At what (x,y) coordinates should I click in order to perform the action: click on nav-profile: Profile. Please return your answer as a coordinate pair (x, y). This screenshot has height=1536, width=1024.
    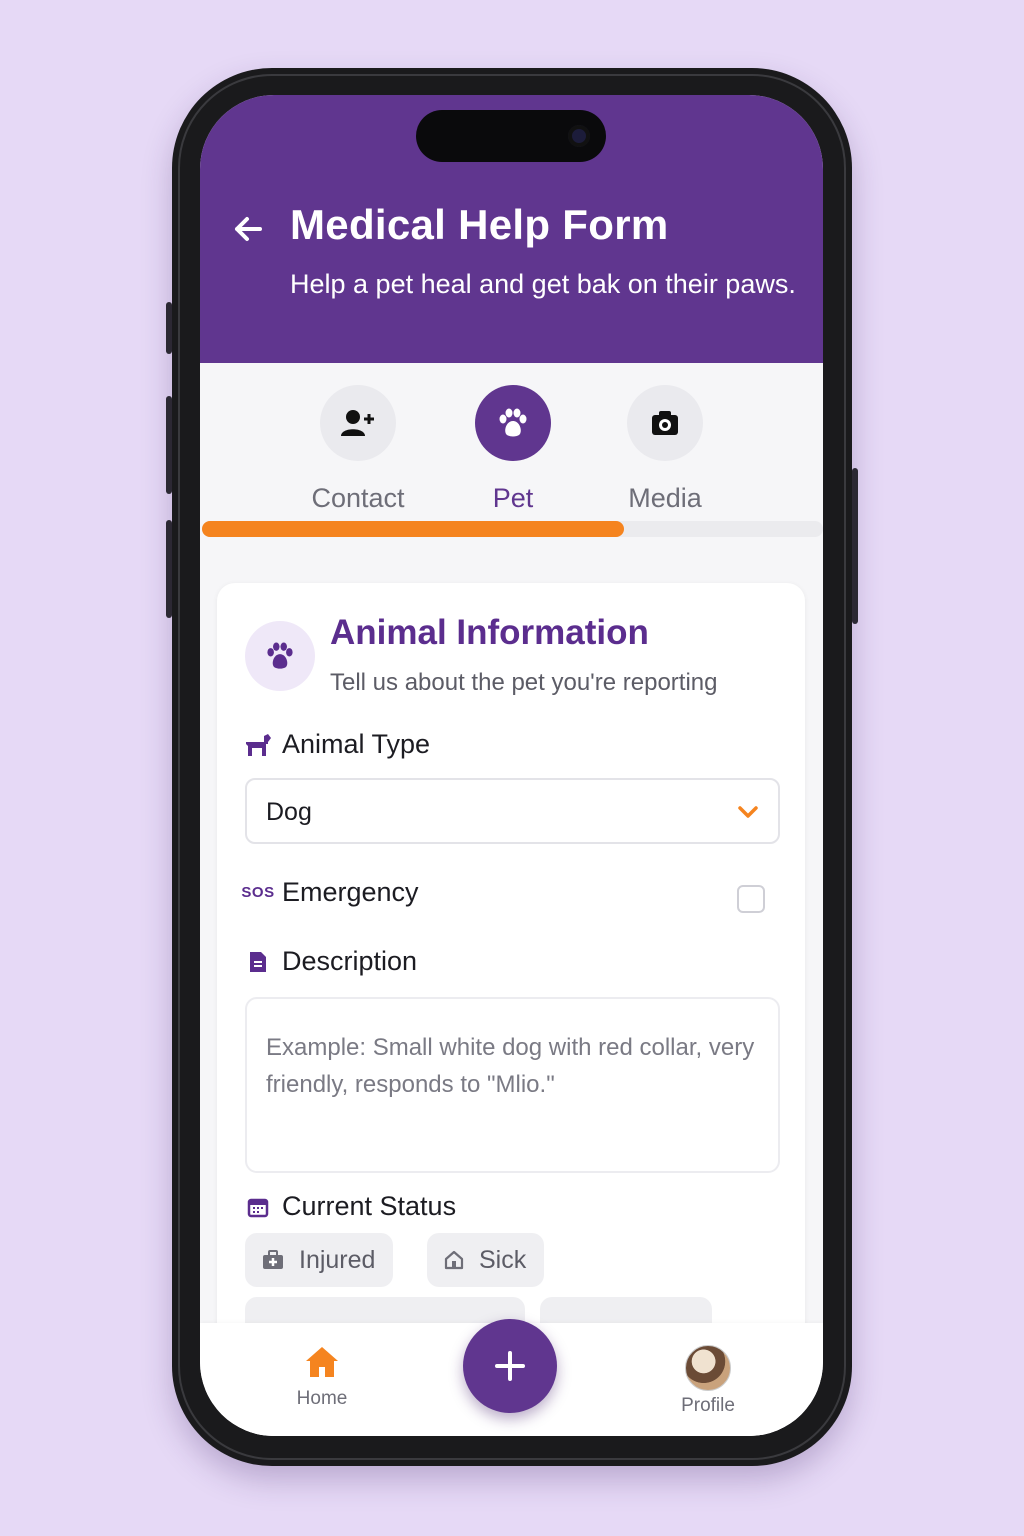
    Looking at the image, I should click on (708, 1381).